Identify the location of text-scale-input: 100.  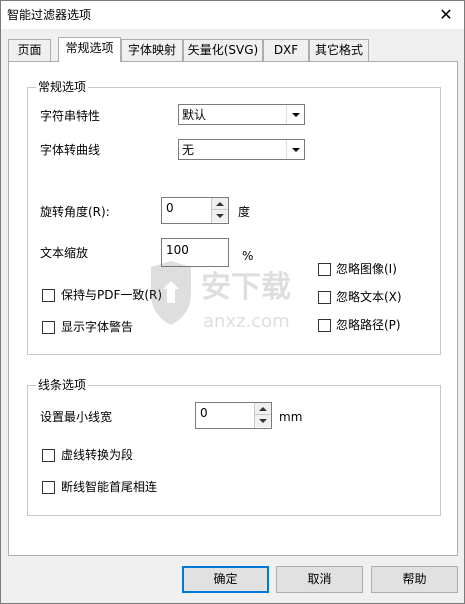
(195, 252).